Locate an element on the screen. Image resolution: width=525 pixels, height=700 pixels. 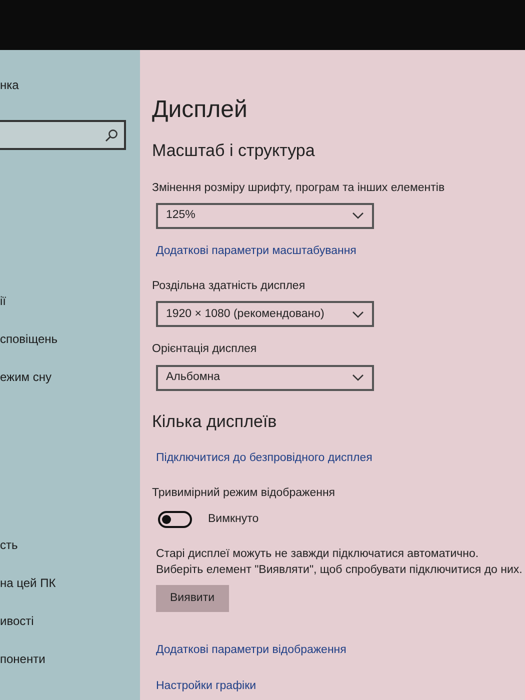
sidebar-item: на цей ПК is located at coordinates (70, 583).